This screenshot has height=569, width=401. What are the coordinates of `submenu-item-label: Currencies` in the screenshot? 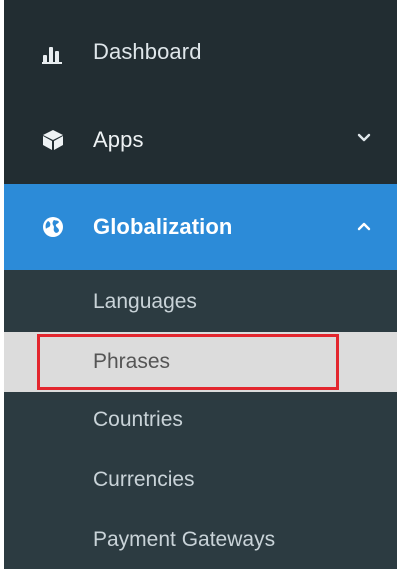 It's located at (144, 479).